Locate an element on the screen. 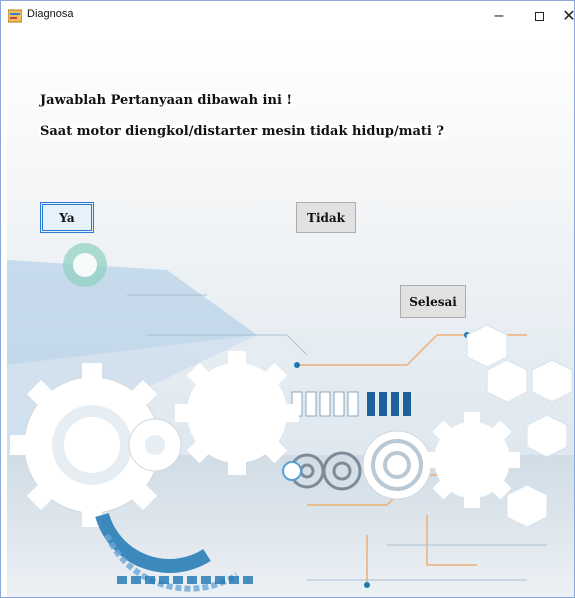 The image size is (575, 598). small-gear-icon is located at coordinates (85, 265).